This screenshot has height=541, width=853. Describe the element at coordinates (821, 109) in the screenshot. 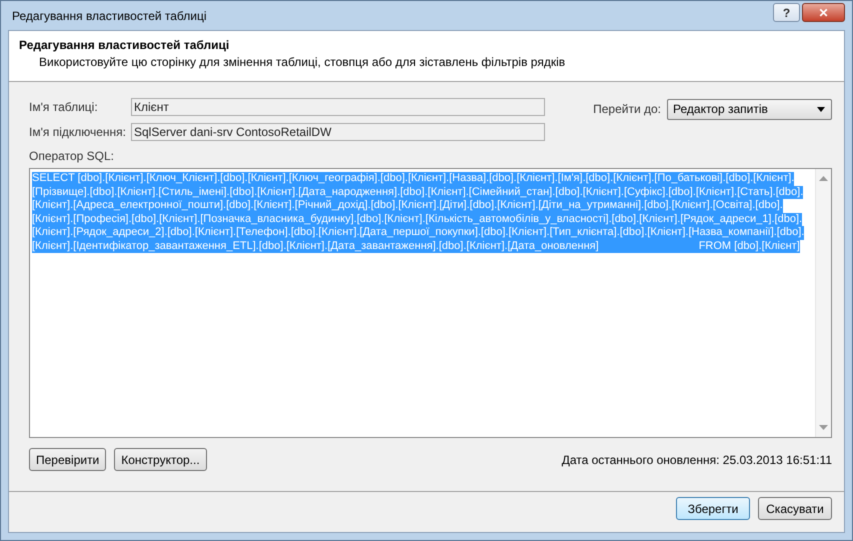

I see `caret-icon` at that location.